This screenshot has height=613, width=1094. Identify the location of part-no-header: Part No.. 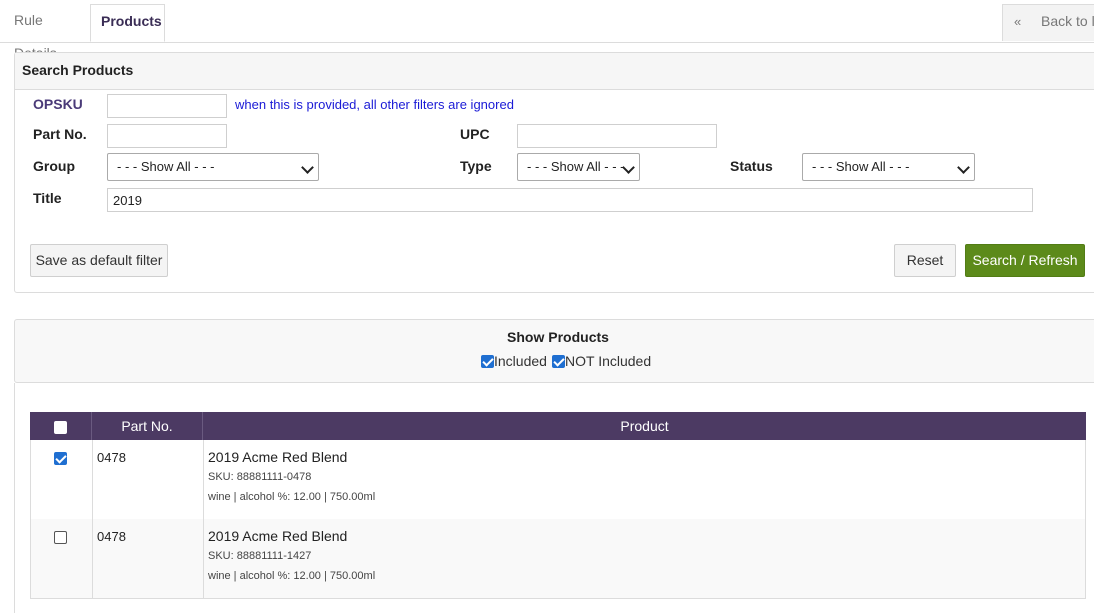
(147, 426).